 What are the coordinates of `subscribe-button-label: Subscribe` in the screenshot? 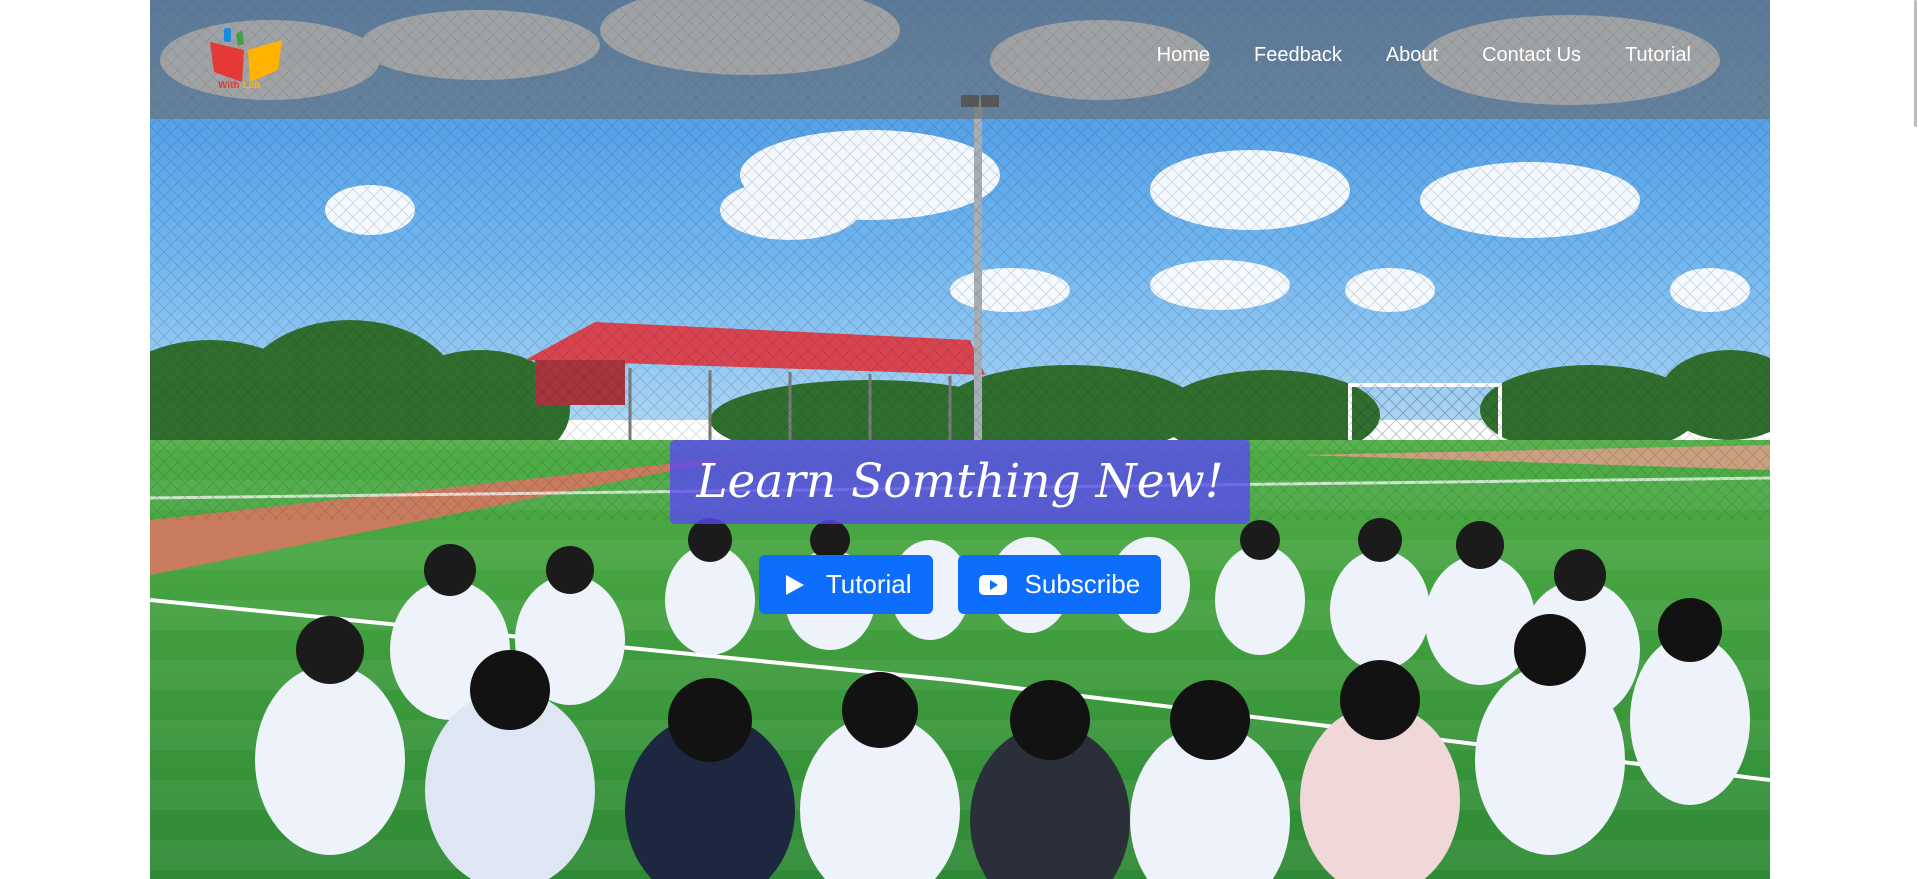 It's located at (1082, 584).